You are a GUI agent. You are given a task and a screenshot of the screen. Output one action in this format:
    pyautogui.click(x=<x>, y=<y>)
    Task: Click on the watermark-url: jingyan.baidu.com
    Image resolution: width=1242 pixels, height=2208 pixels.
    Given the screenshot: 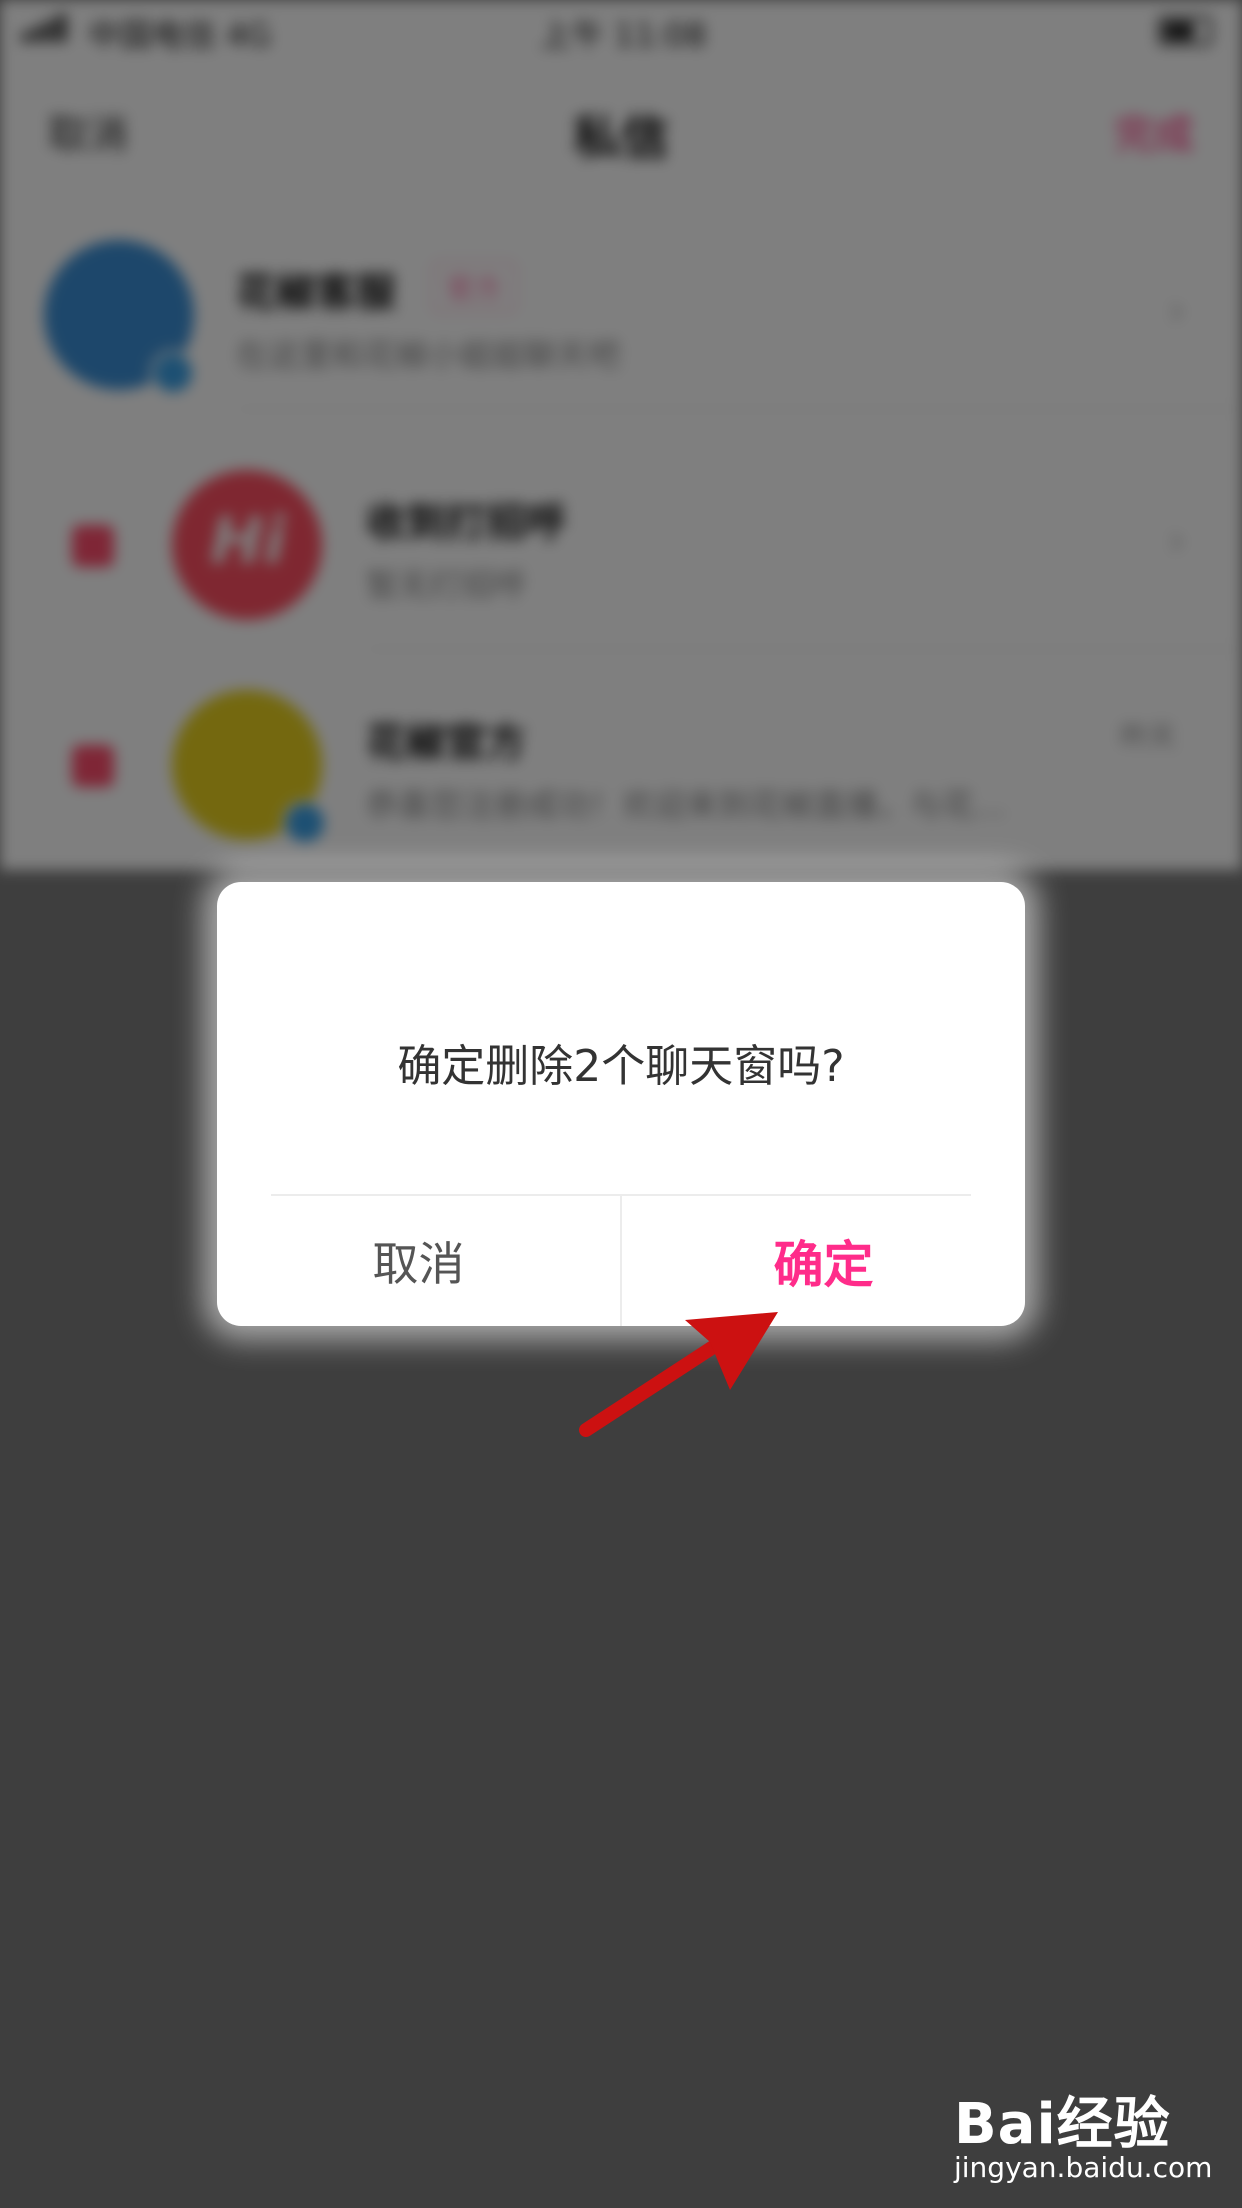 What is the action you would take?
    pyautogui.click(x=1083, y=2167)
    